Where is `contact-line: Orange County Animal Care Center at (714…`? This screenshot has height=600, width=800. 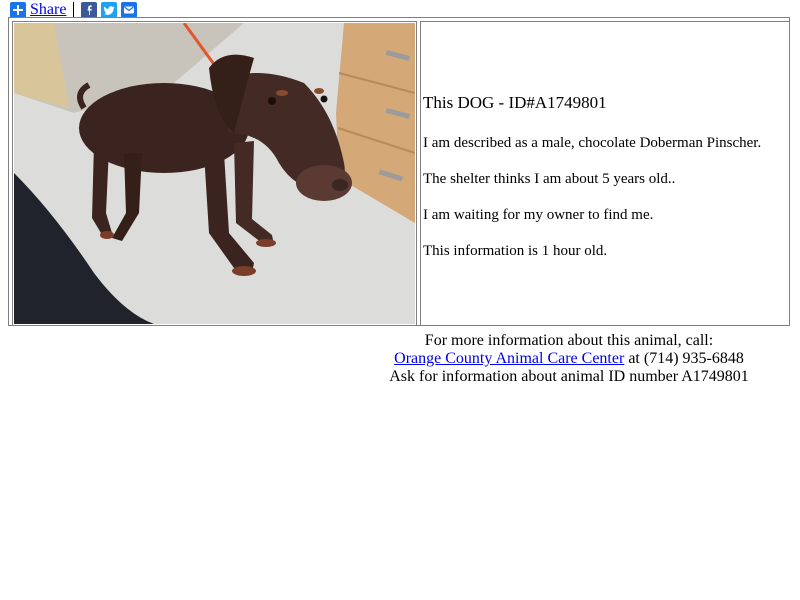 contact-line: Orange County Animal Care Center at (714… is located at coordinates (567, 359).